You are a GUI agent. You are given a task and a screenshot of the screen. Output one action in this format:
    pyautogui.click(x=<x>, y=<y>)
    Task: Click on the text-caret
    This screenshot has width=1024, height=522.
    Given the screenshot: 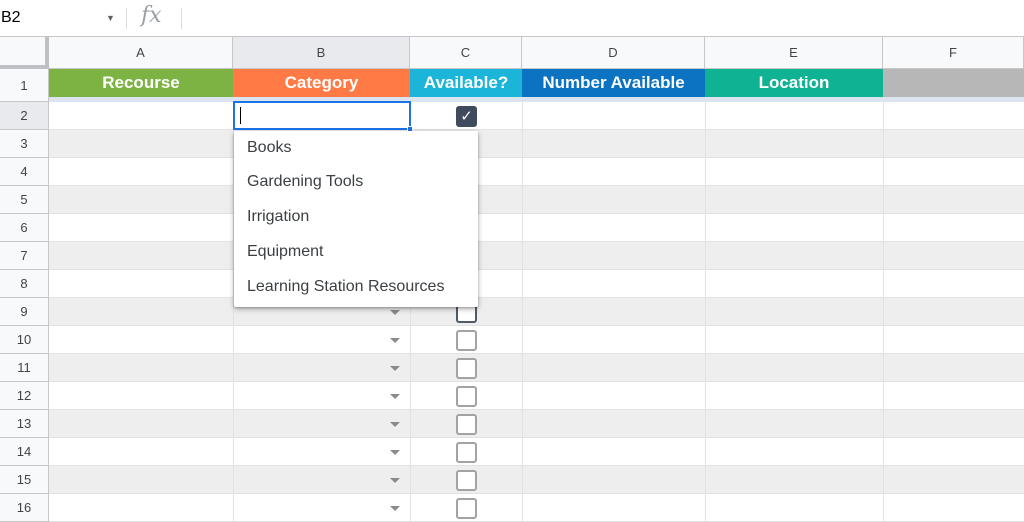 What is the action you would take?
    pyautogui.click(x=240, y=115)
    